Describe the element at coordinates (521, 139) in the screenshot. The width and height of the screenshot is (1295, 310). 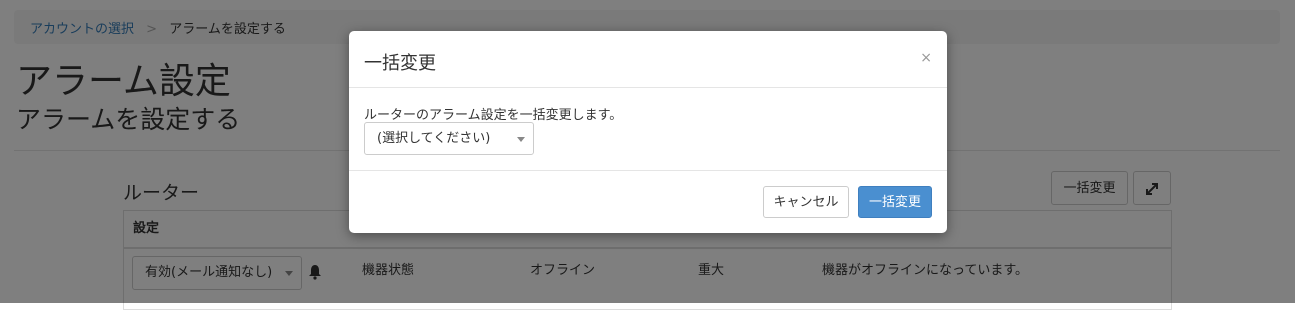
I see `chevron-down-icon` at that location.